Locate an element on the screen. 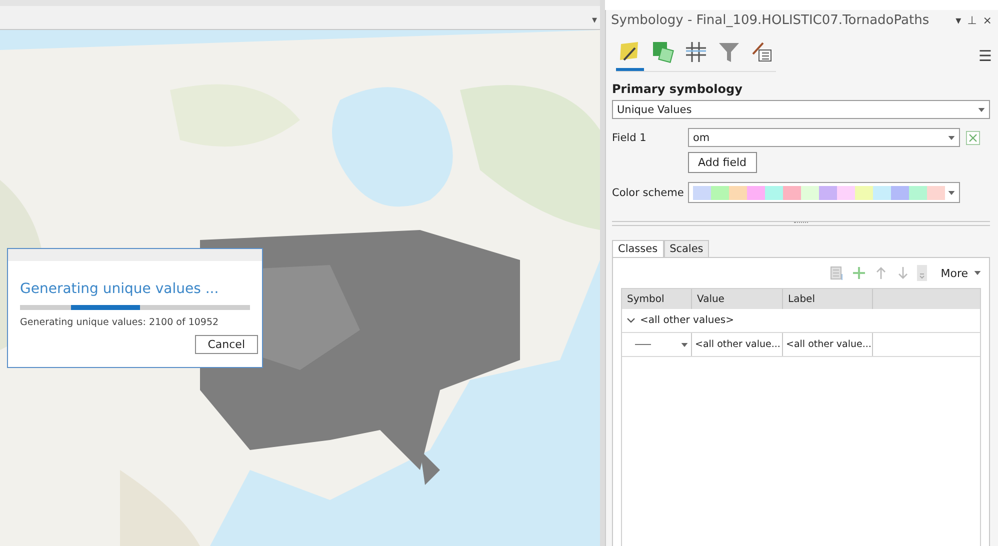 This screenshot has height=546, width=998. add-field-button: Add field is located at coordinates (722, 162).